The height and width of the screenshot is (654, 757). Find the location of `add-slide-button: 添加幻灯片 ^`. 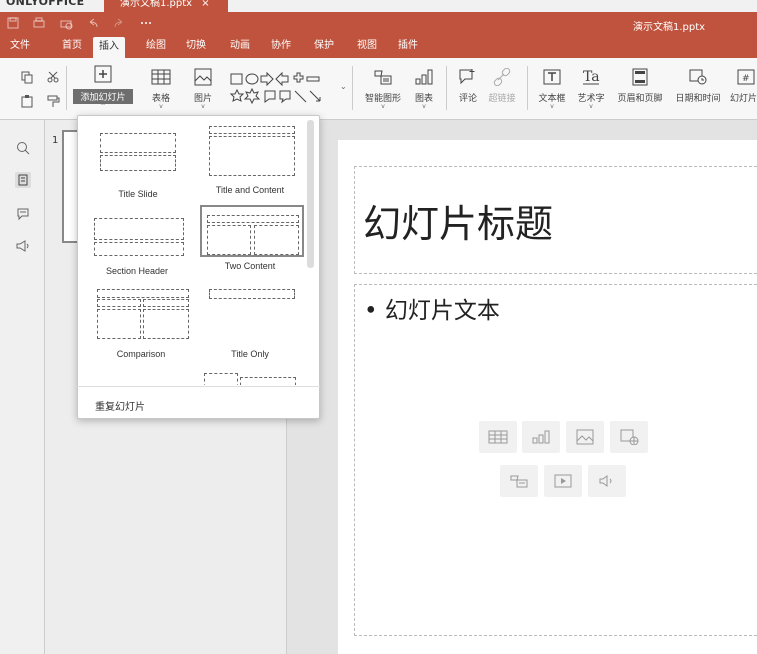

add-slide-button: 添加幻灯片 ^ is located at coordinates (103, 91).